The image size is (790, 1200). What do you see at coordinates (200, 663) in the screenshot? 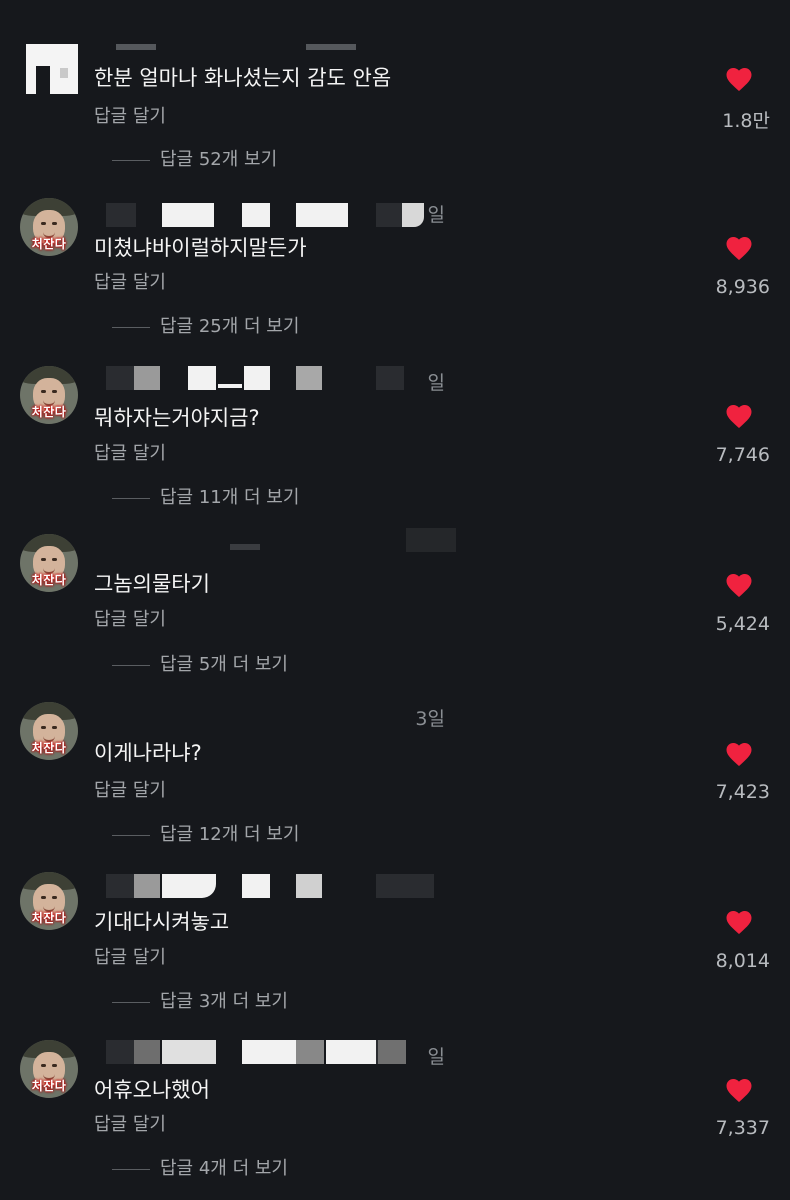
I see `view-replies-button: 답글 5개 더 보기` at bounding box center [200, 663].